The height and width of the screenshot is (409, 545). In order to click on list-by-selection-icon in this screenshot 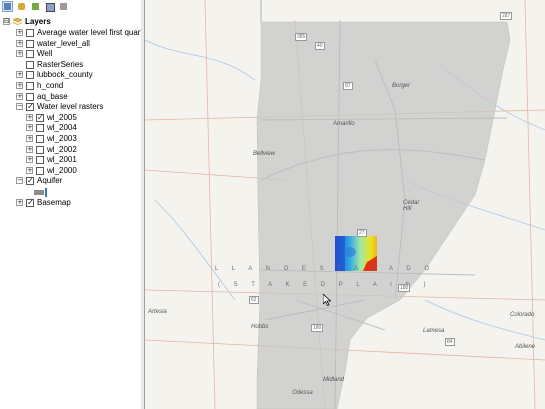, I will do `click(49, 6)`.